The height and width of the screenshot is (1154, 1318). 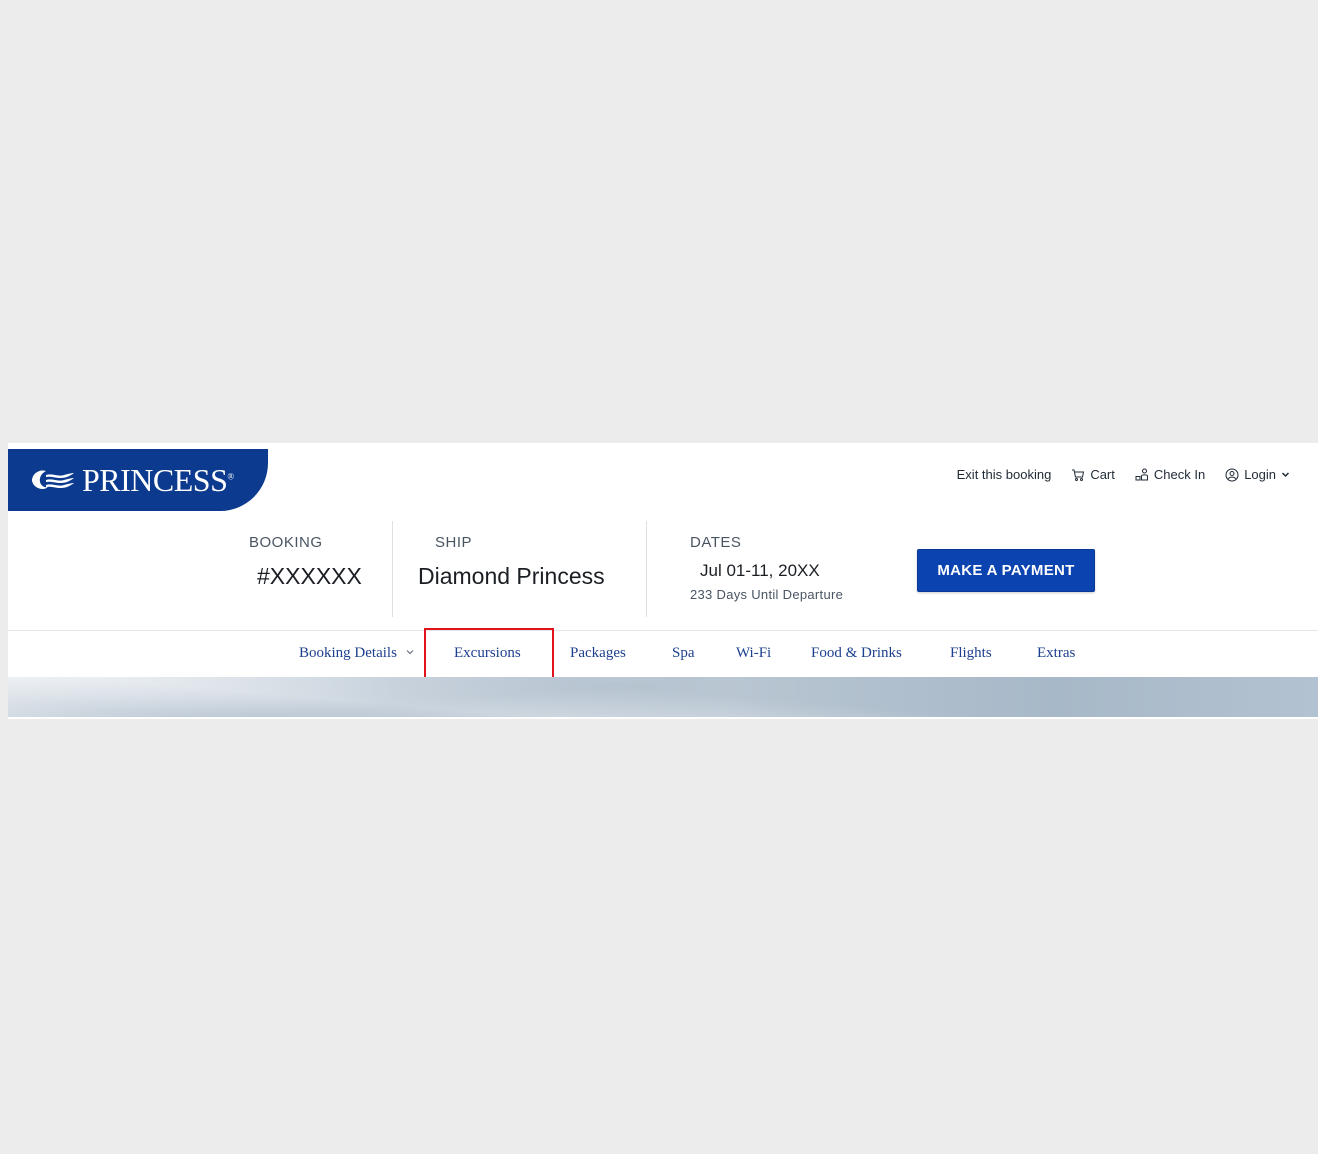 I want to click on dates-label: DATES, so click(x=716, y=542).